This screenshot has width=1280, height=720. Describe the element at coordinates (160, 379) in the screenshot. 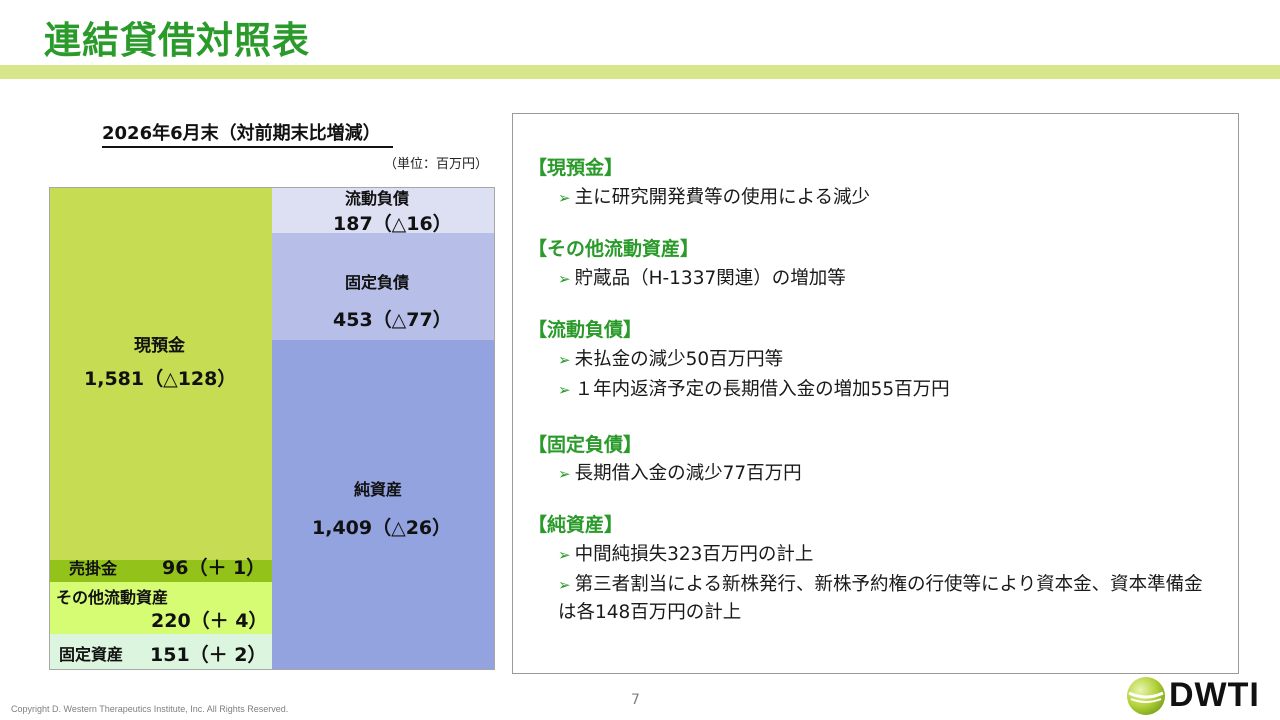

I see `cash-value: 1,581（△128）` at that location.